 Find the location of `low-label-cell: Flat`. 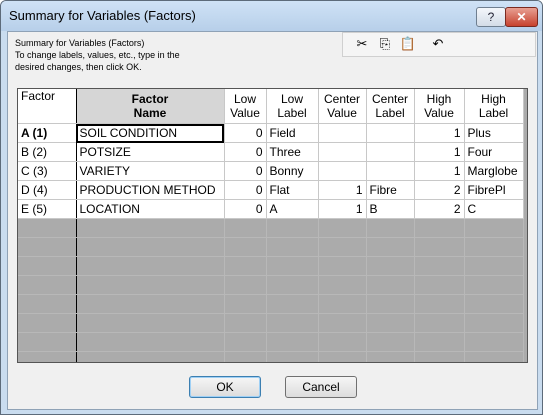

low-label-cell: Flat is located at coordinates (292, 190).